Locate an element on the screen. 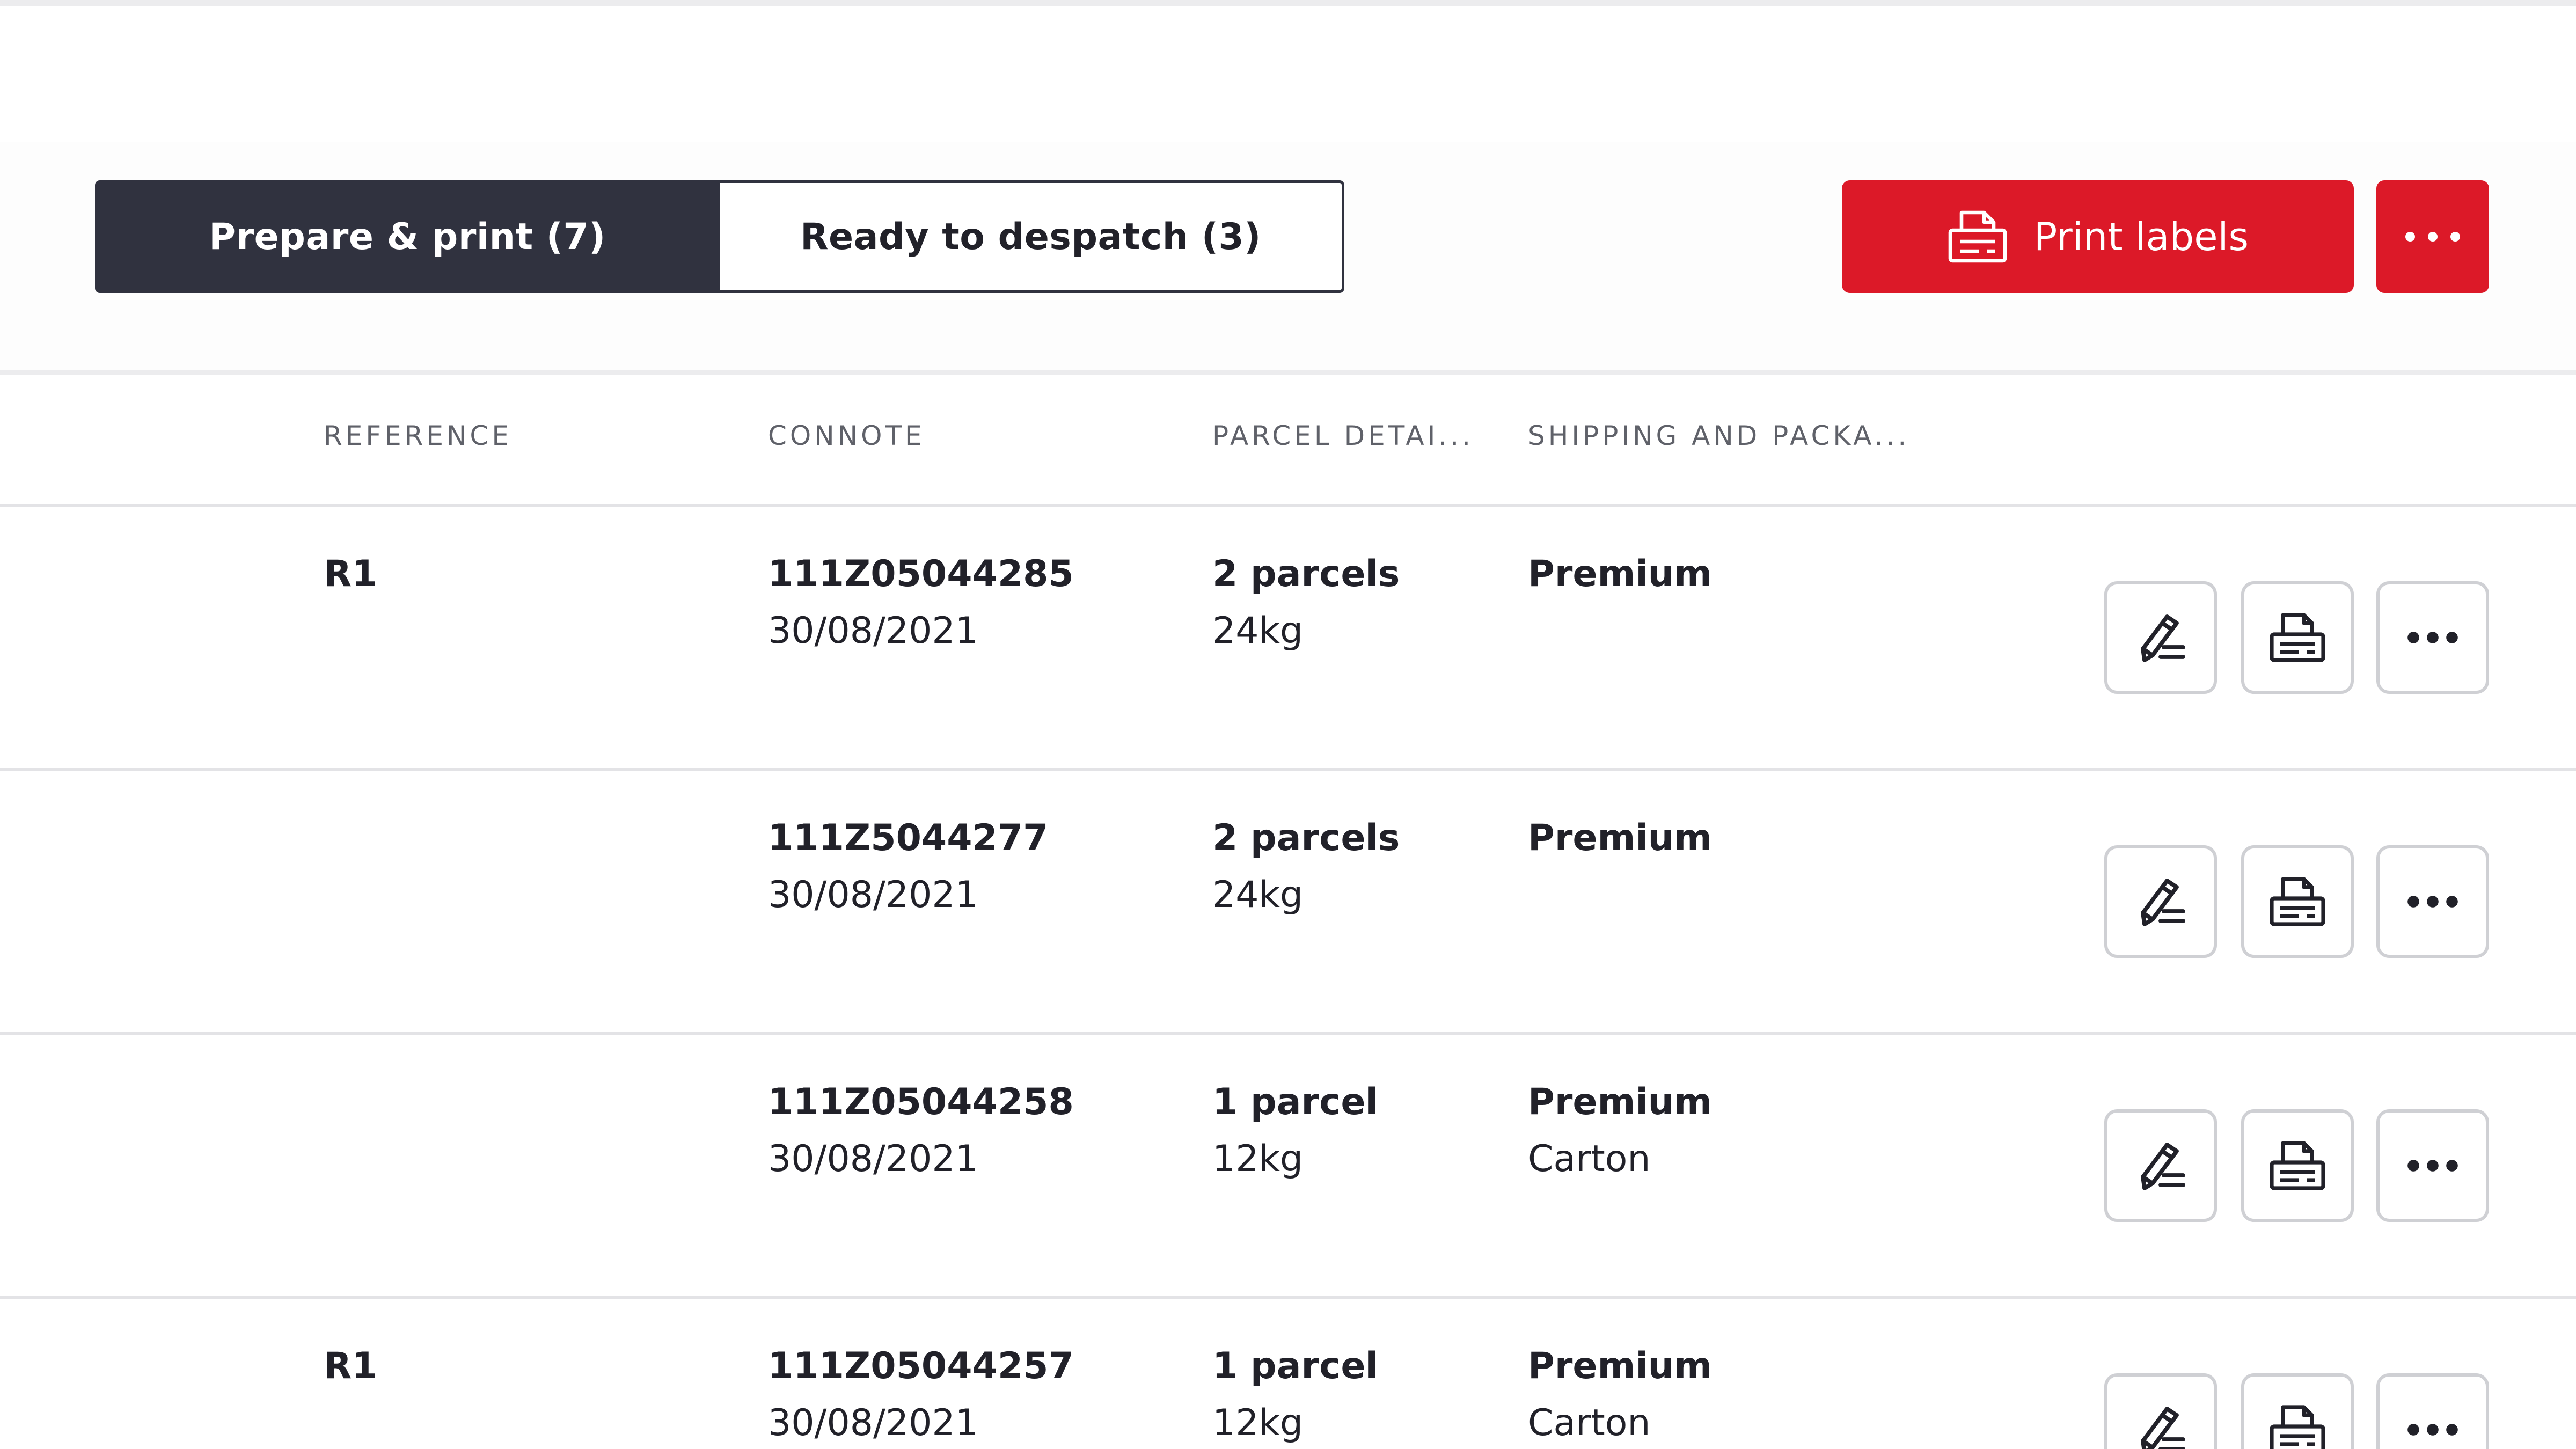 The height and width of the screenshot is (1449, 2576). print-labels-button: Print labels is located at coordinates (2098, 236).